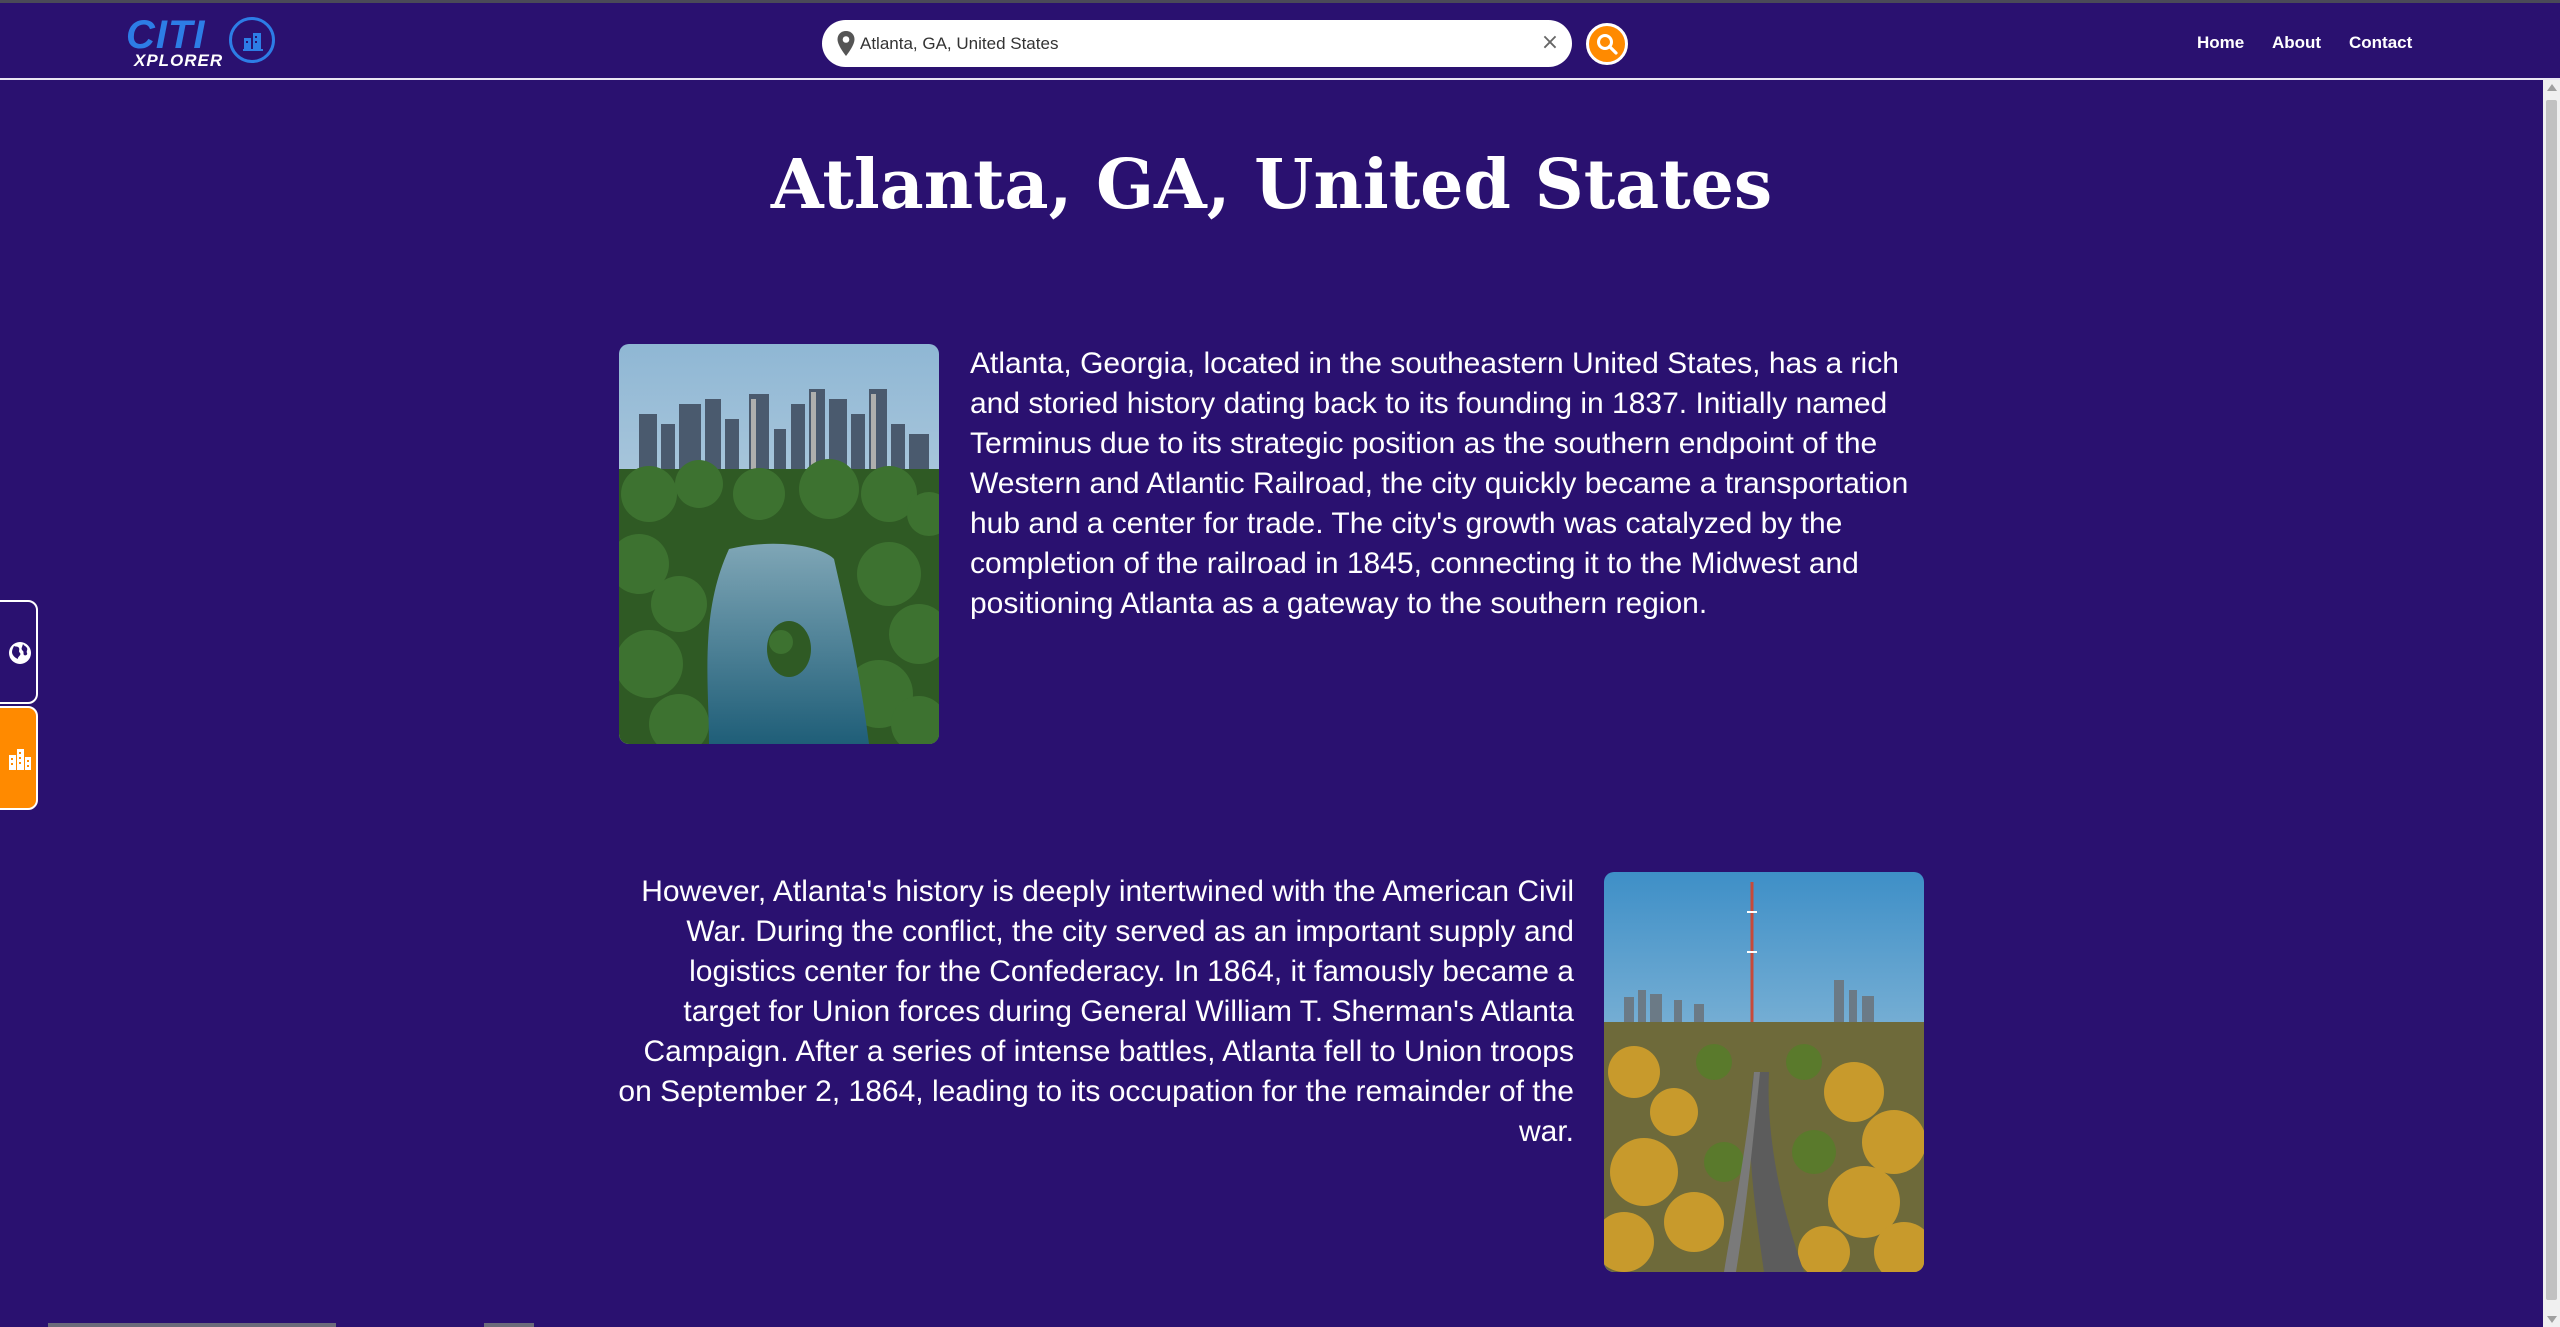 This screenshot has height=1327, width=2560. Describe the element at coordinates (1550, 43) in the screenshot. I see `clear-icon: ×` at that location.